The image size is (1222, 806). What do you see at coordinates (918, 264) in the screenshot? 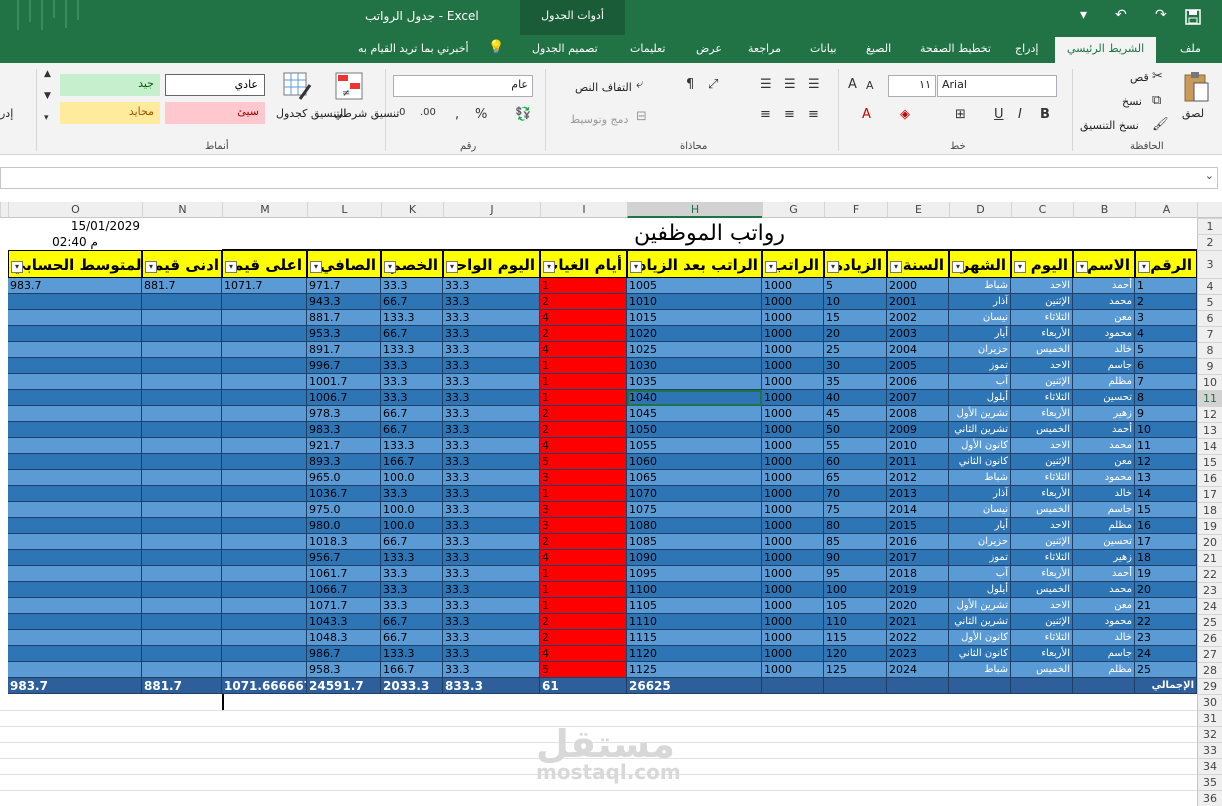
I see `header-e: السنة ▾` at bounding box center [918, 264].